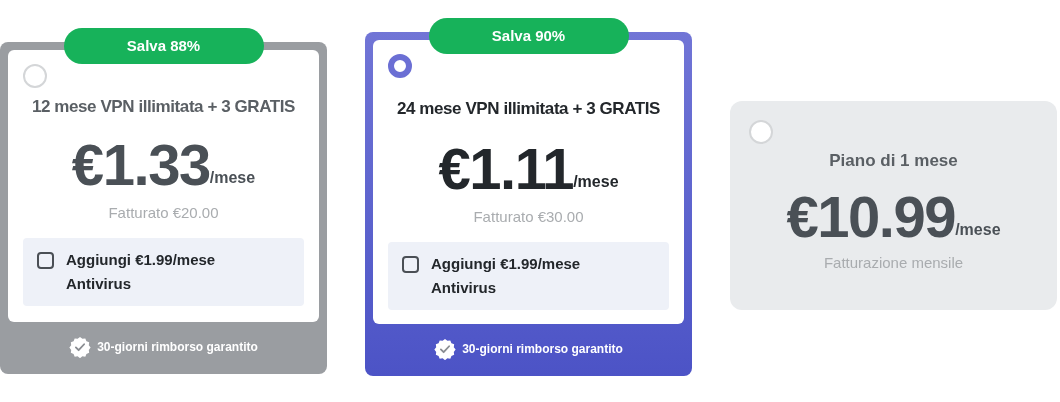 This screenshot has height=402, width=1060. Describe the element at coordinates (506, 168) in the screenshot. I see `price: €1.11` at that location.